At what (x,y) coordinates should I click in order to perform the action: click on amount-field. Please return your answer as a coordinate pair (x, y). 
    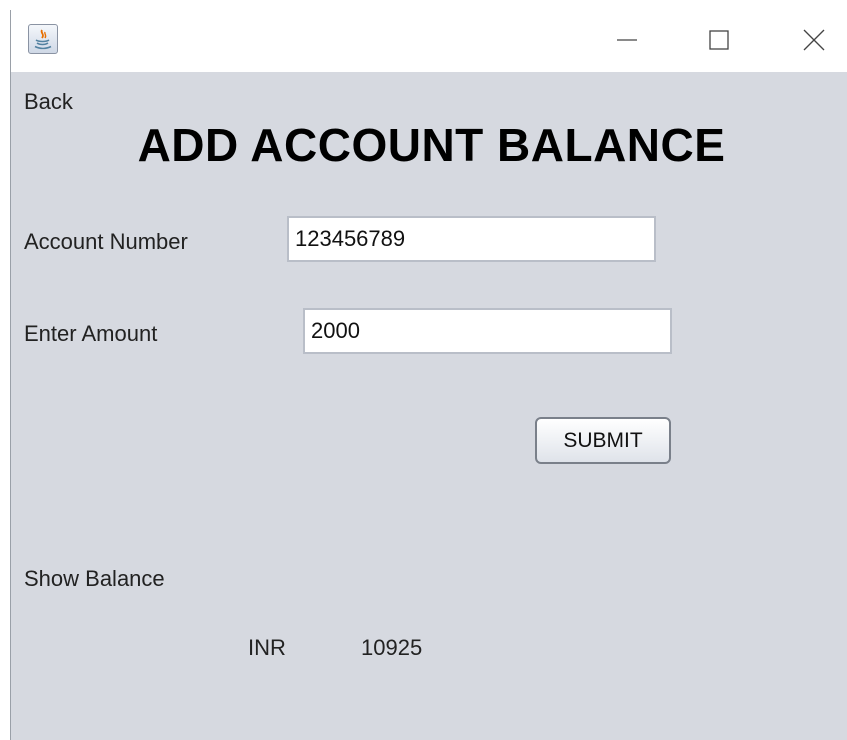
    Looking at the image, I should click on (487, 331).